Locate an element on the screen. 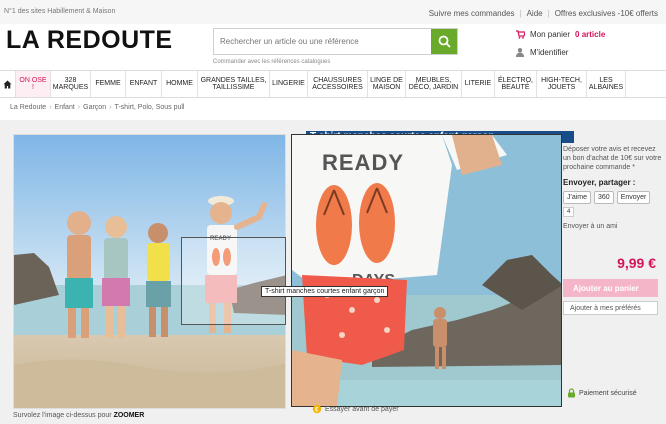 The width and height of the screenshot is (666, 424). secure-payment: Paiement sécurisé is located at coordinates (602, 393).